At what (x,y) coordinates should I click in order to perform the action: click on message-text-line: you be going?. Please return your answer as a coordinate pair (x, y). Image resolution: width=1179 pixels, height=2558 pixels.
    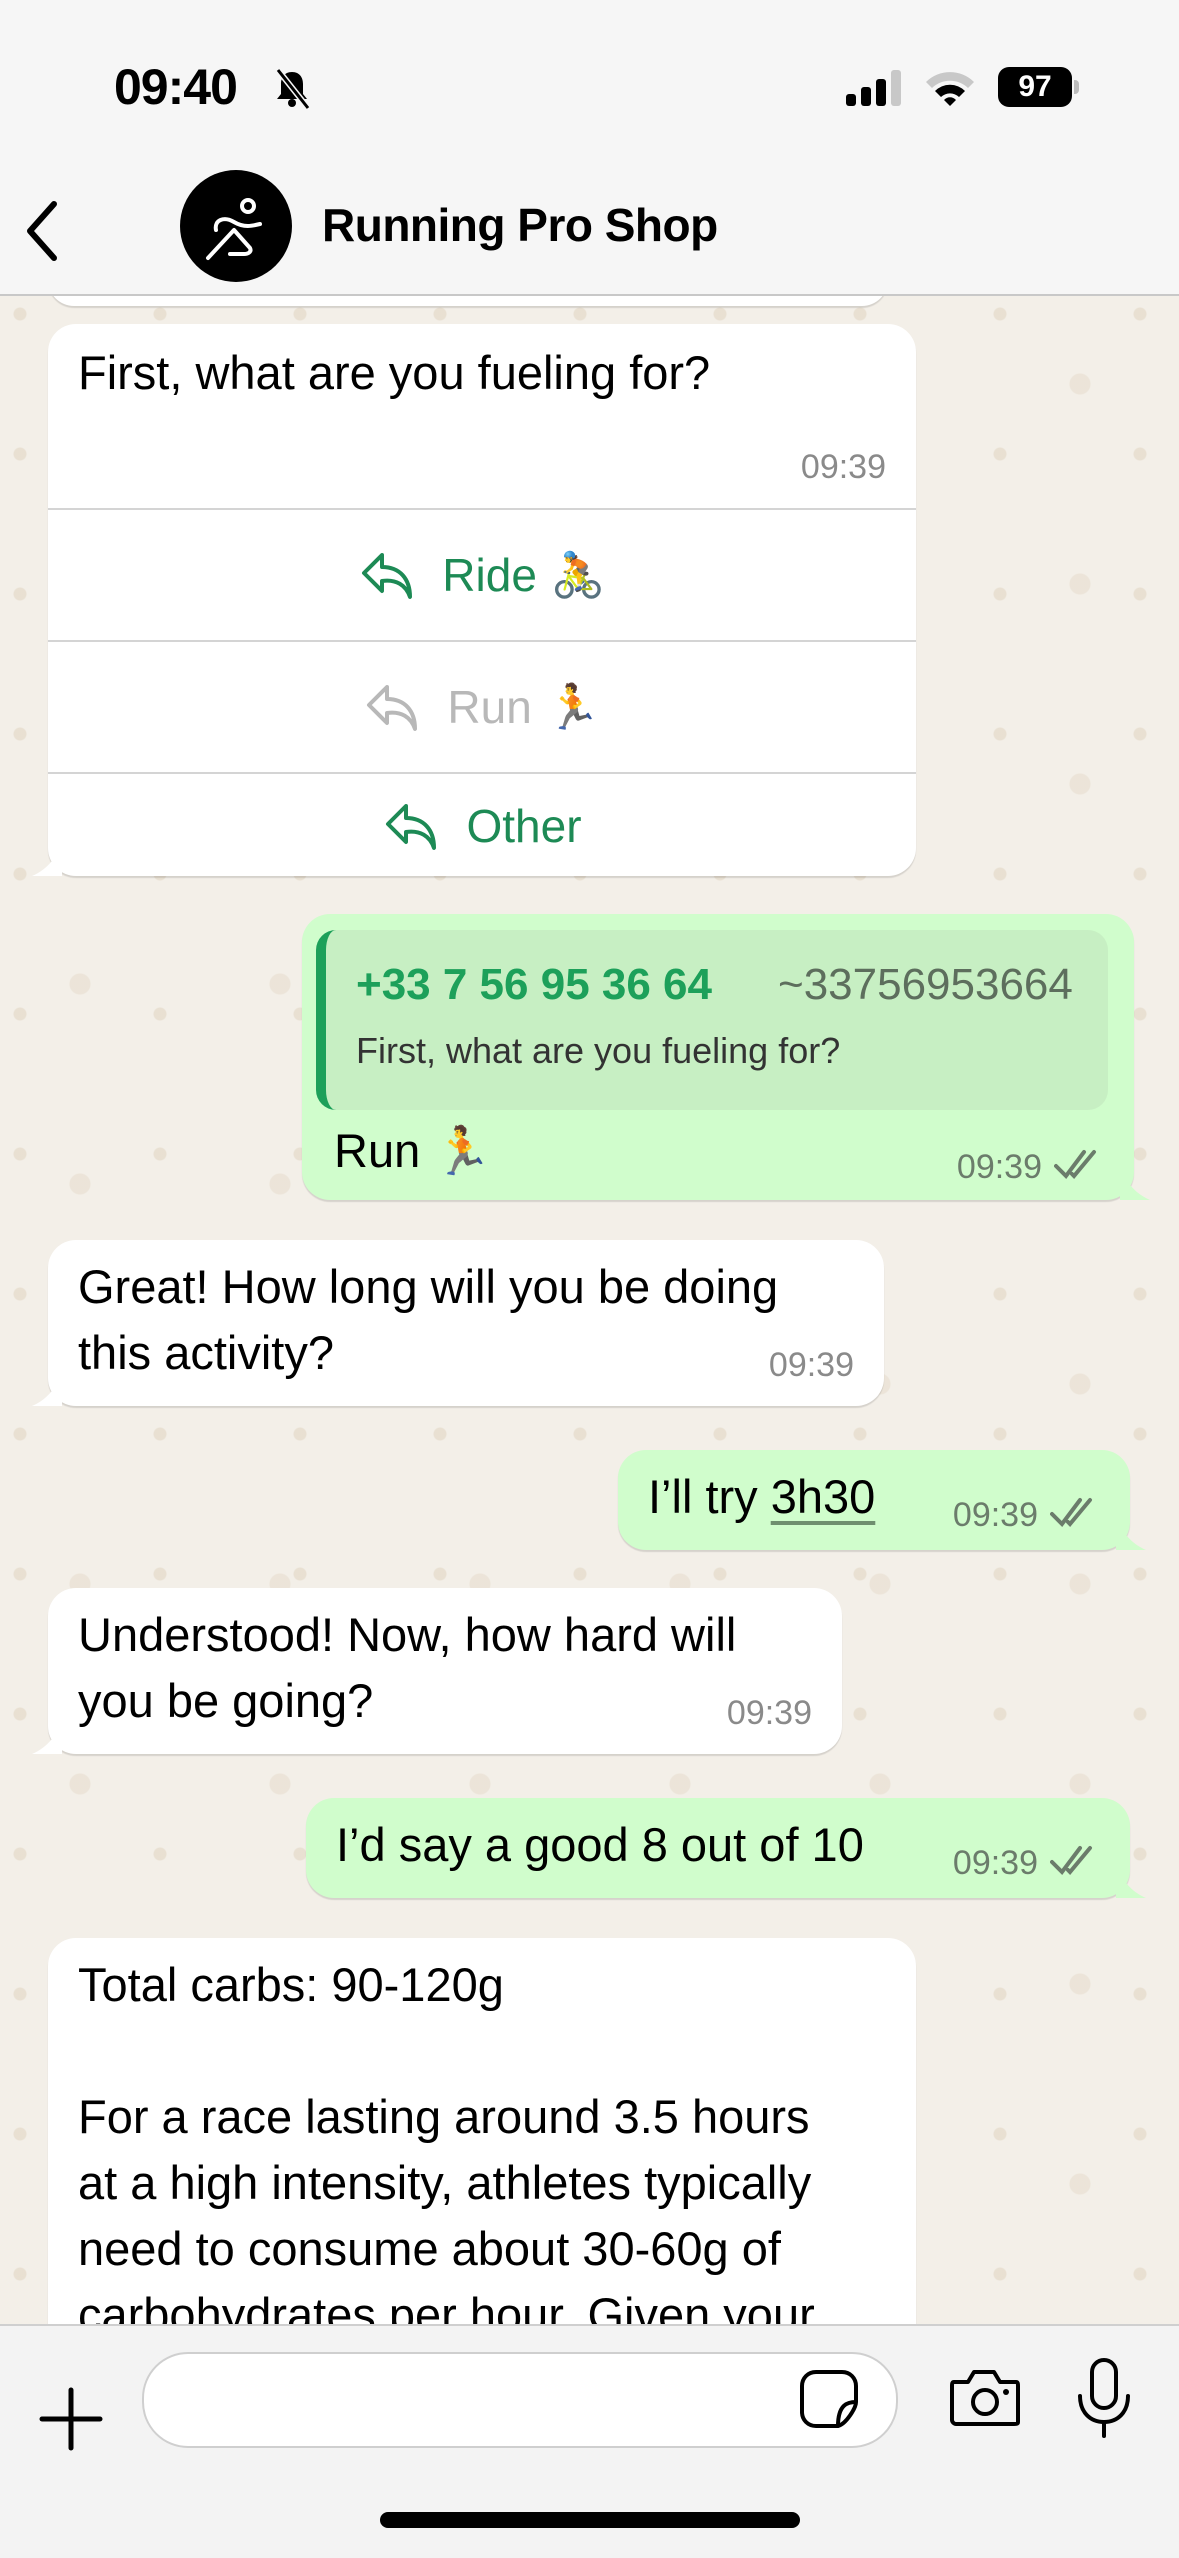
    Looking at the image, I should click on (226, 1700).